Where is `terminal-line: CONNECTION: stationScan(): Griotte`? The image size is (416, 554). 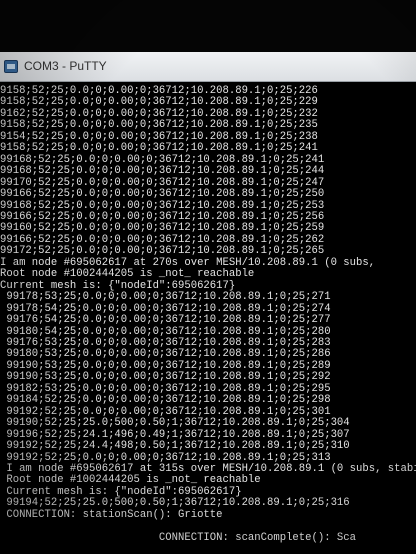 terminal-line: CONNECTION: stationScan(): Griotte is located at coordinates (111, 514).